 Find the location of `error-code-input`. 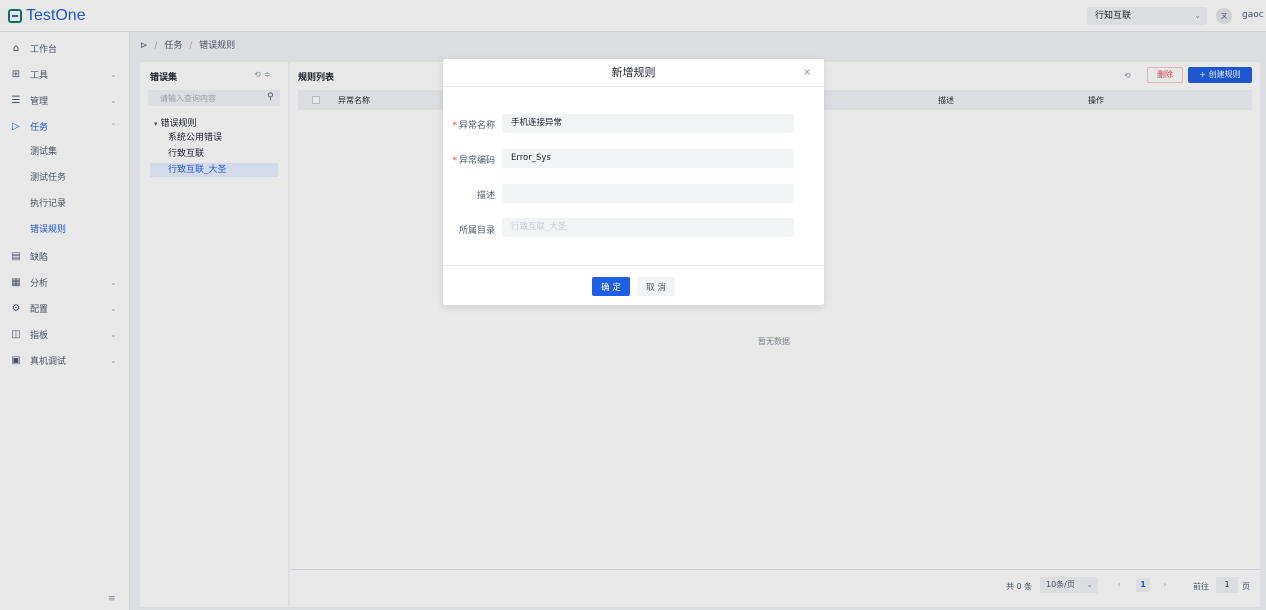

error-code-input is located at coordinates (648, 158).